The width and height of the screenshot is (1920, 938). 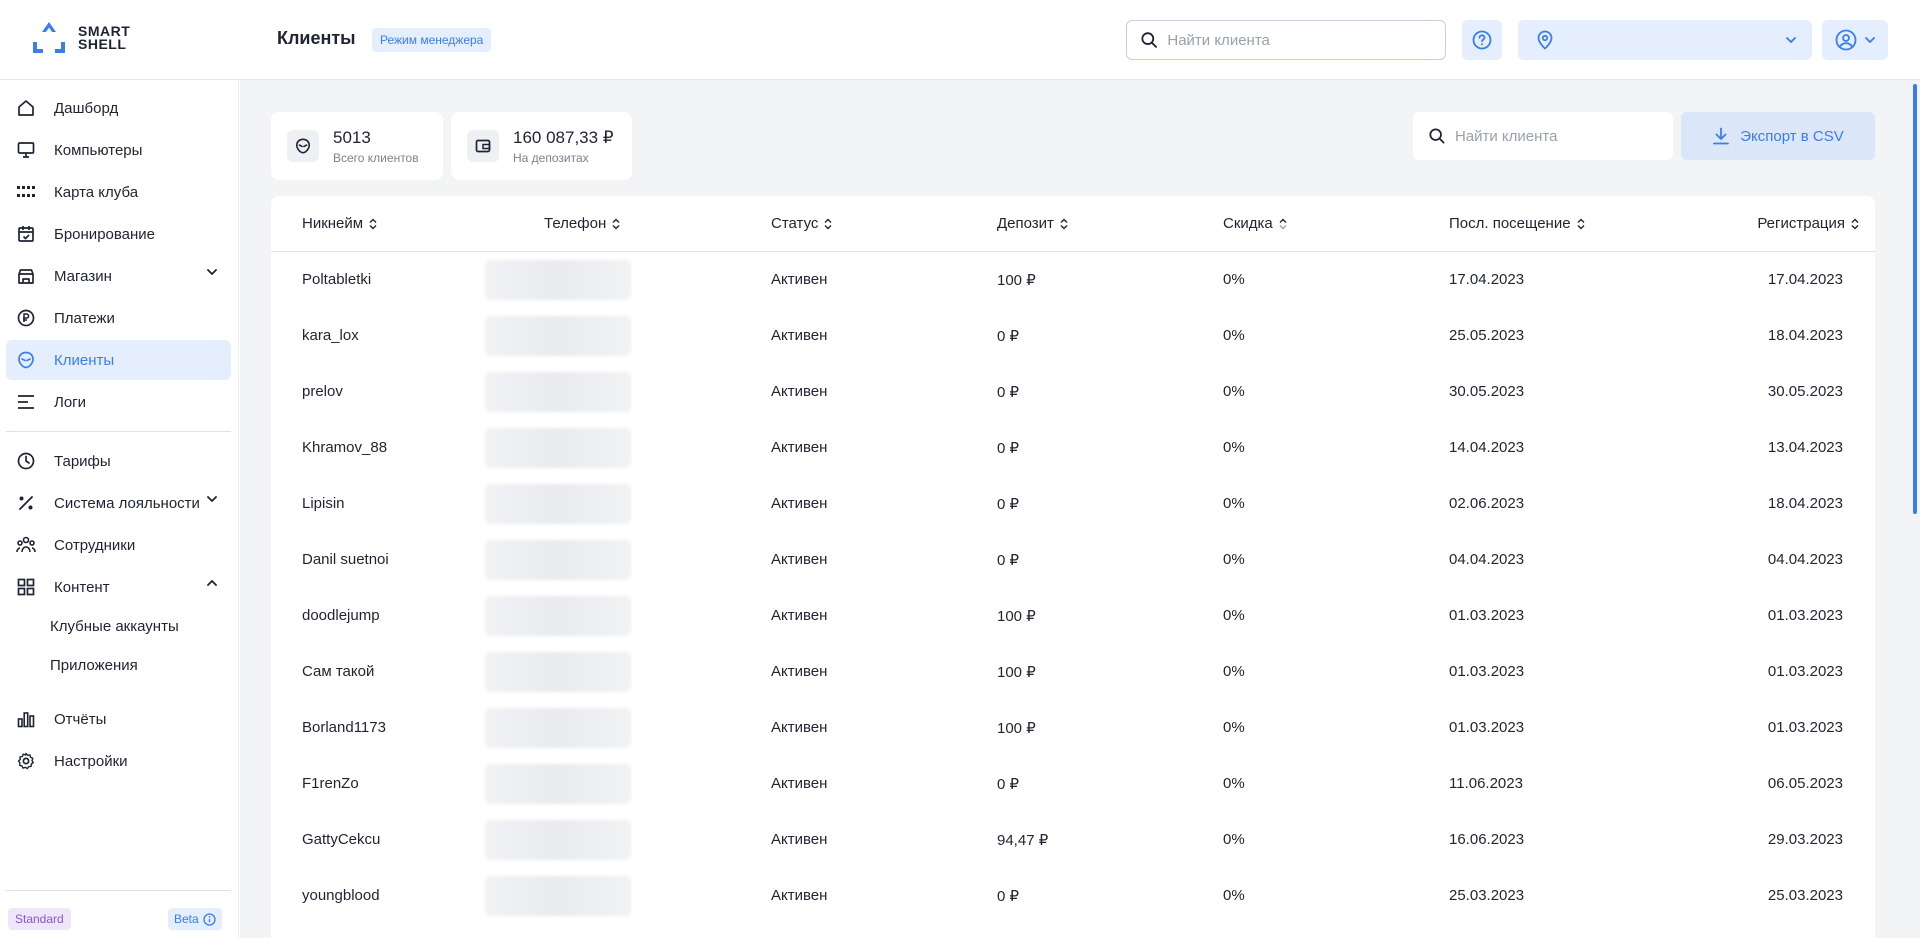 What do you see at coordinates (330, 783) in the screenshot?
I see `cell-nickname: F1renZo` at bounding box center [330, 783].